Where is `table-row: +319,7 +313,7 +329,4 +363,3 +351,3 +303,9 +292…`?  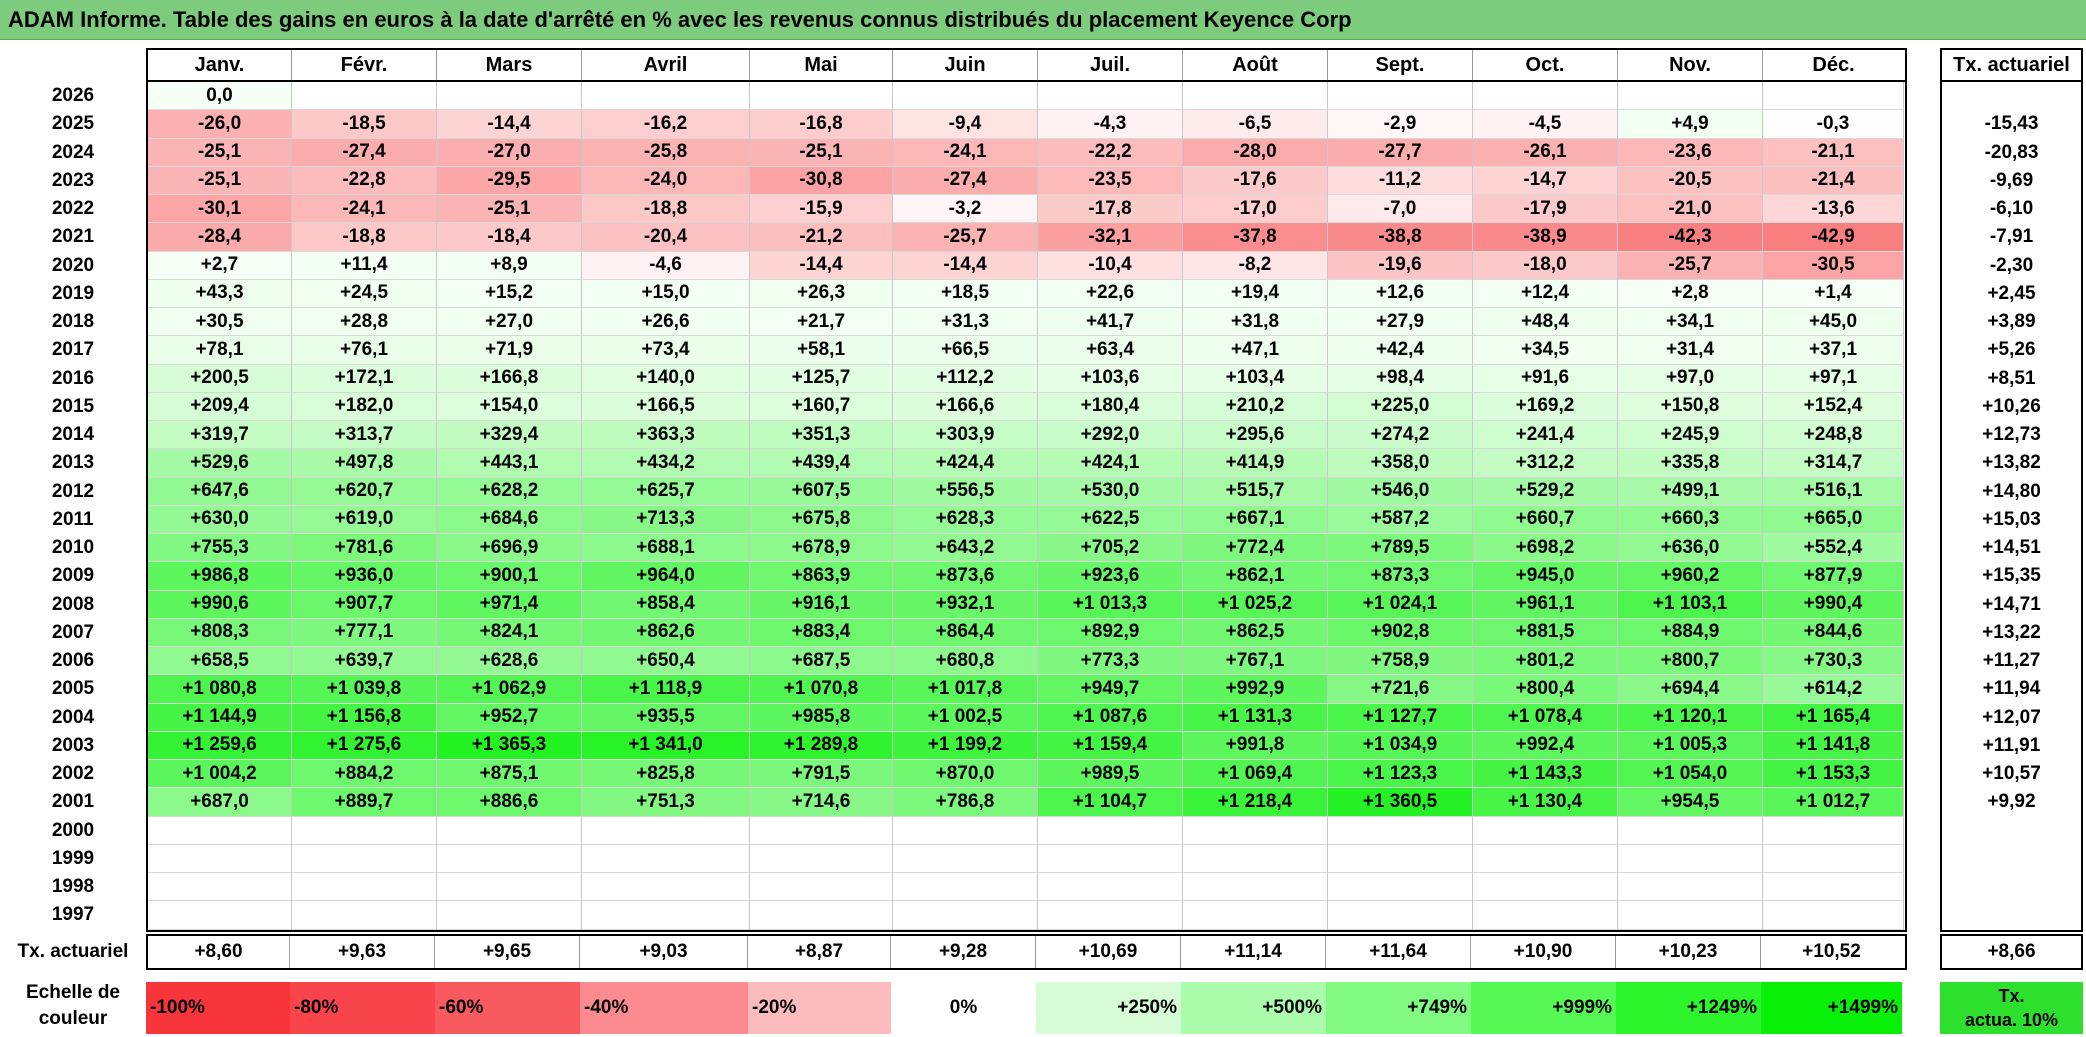 table-row: +319,7 +313,7 +329,4 +363,3 +351,3 +303,9 +292… is located at coordinates (1026, 435).